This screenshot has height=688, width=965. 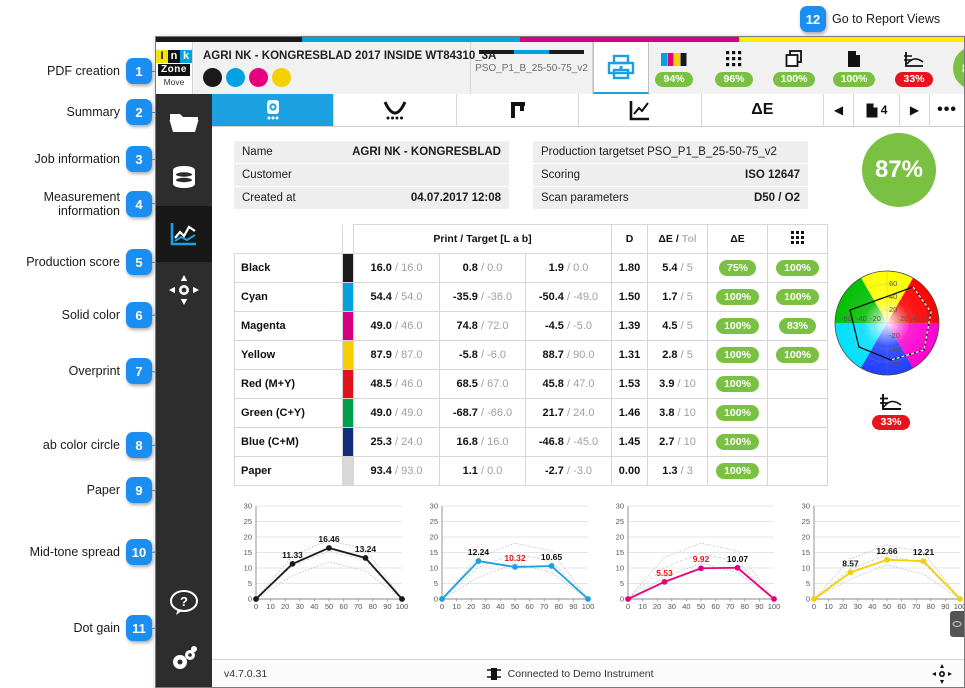 What do you see at coordinates (850, 563) in the screenshot?
I see `svg-text: 8.57` at bounding box center [850, 563].